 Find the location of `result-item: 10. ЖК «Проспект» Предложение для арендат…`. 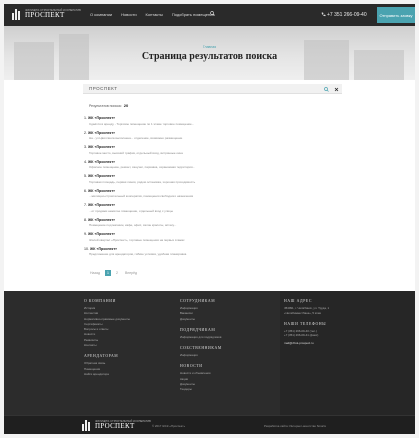

result-item: 10. ЖК «Проспект» Предложение для арендат… is located at coordinates (209, 254).